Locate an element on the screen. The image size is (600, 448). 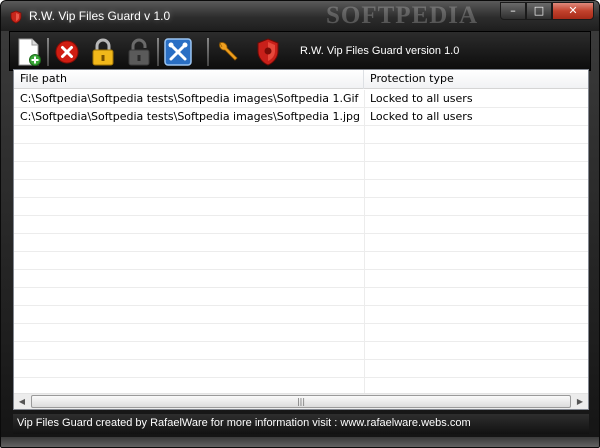
toolbar-version-text: R.W. Vip Files Guard version 1.0 is located at coordinates (380, 51).